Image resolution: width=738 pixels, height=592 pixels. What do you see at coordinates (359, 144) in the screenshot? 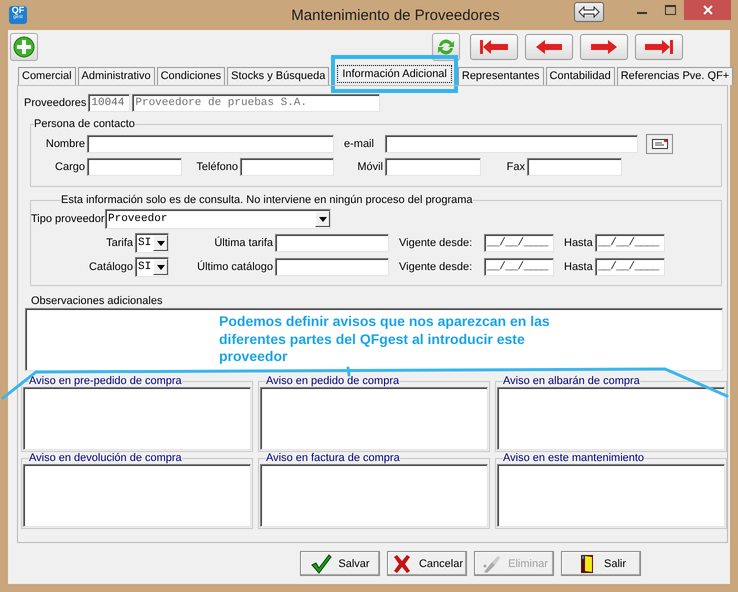
I see `field-label: e-mail` at bounding box center [359, 144].